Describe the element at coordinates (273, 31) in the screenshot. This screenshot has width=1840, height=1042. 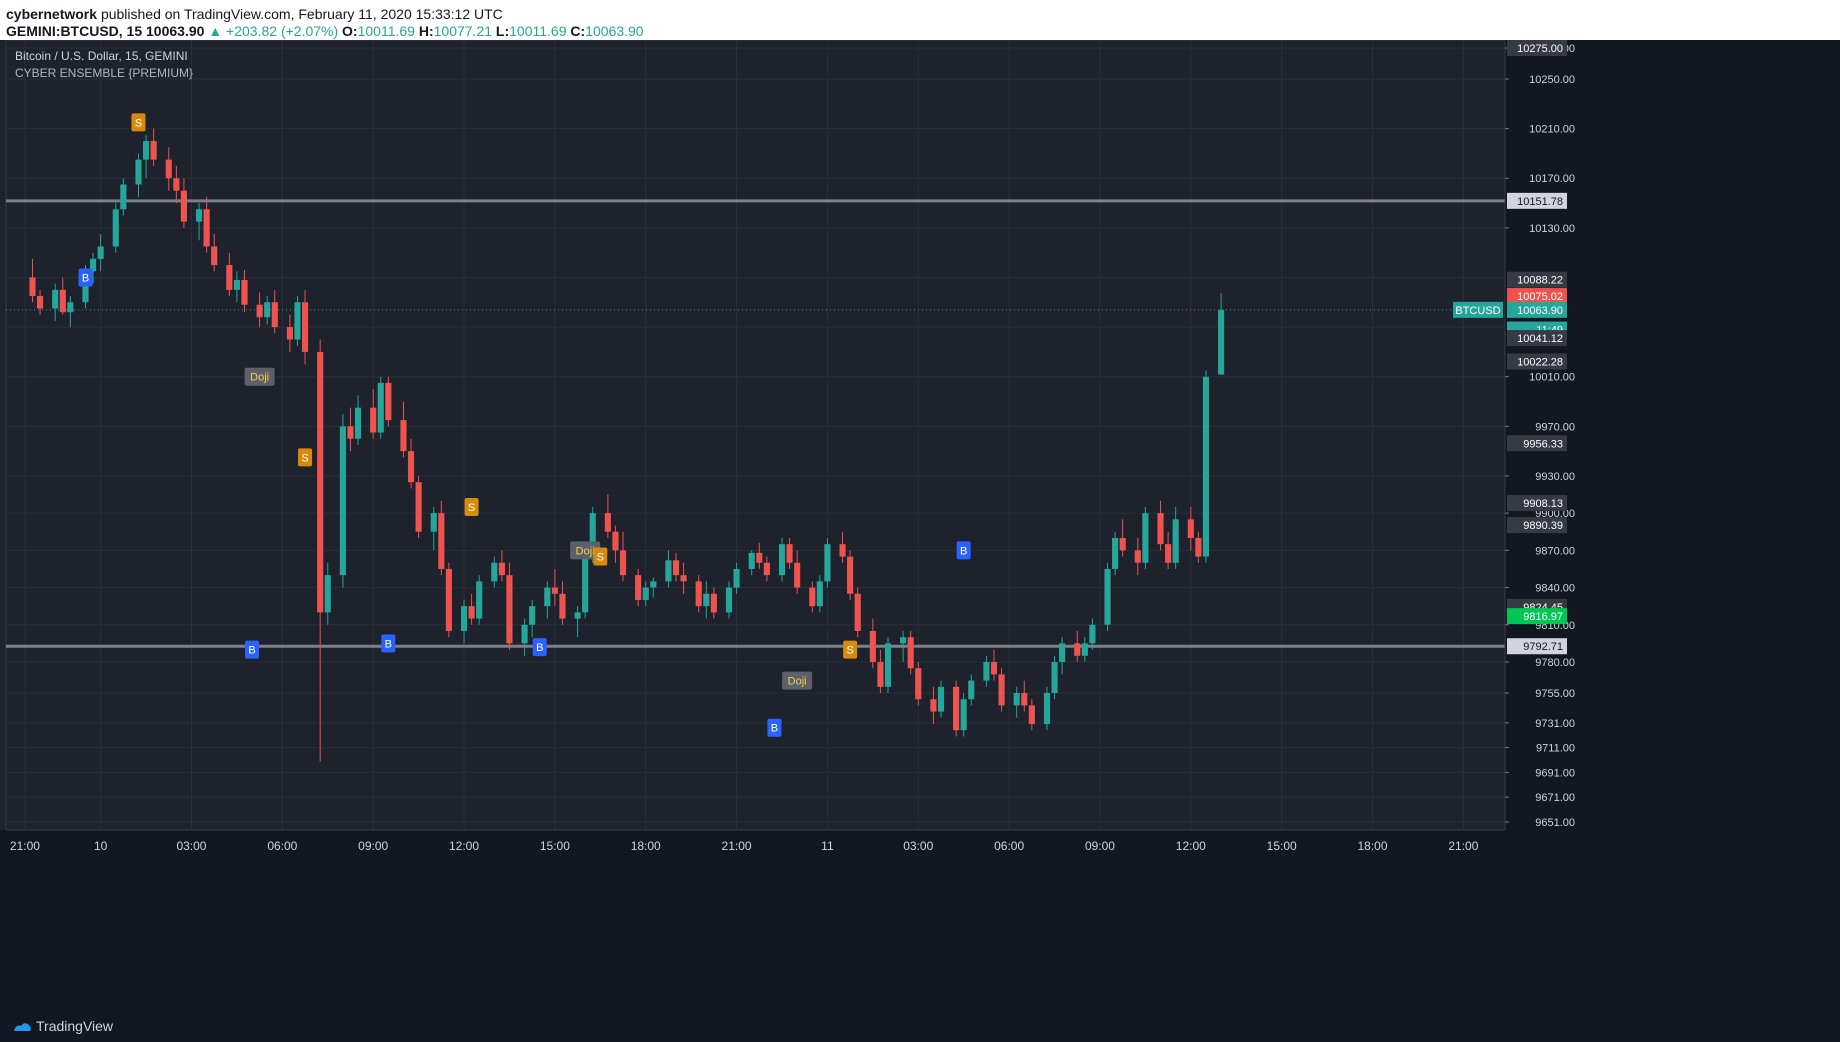
I see `price-change: ▲ +203.82 (+2.07%)` at that location.